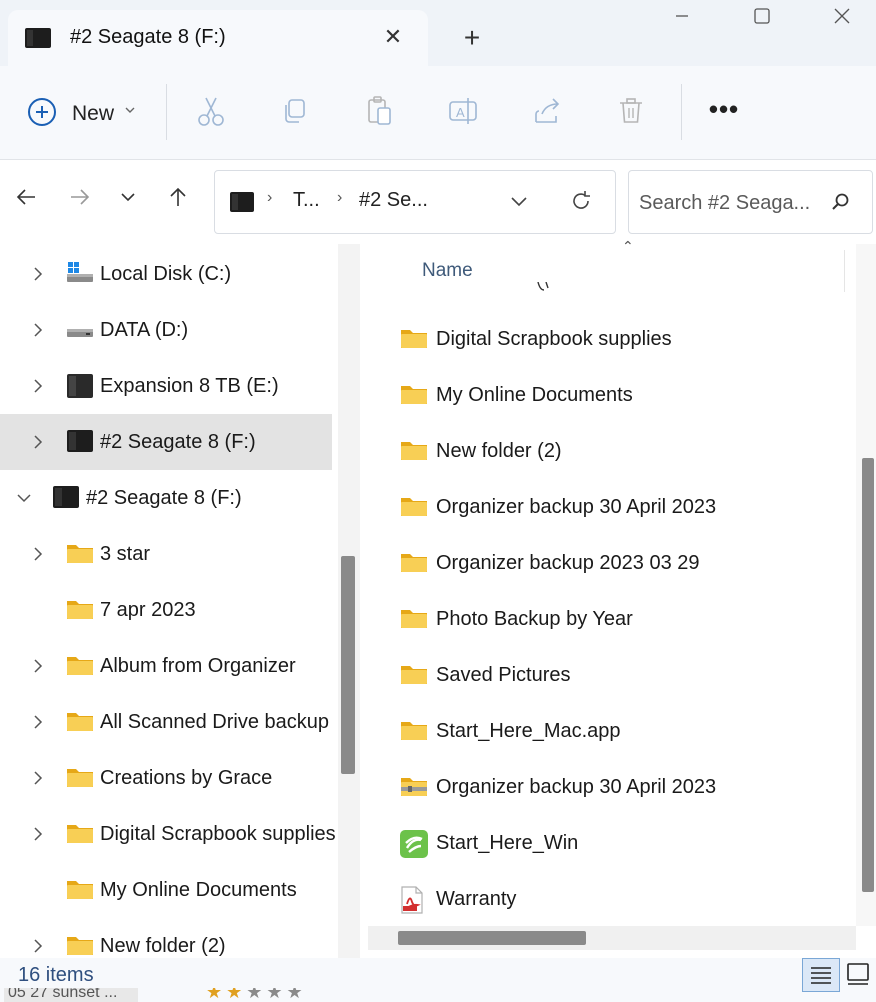  I want to click on file-name: New folder (2), so click(499, 451).